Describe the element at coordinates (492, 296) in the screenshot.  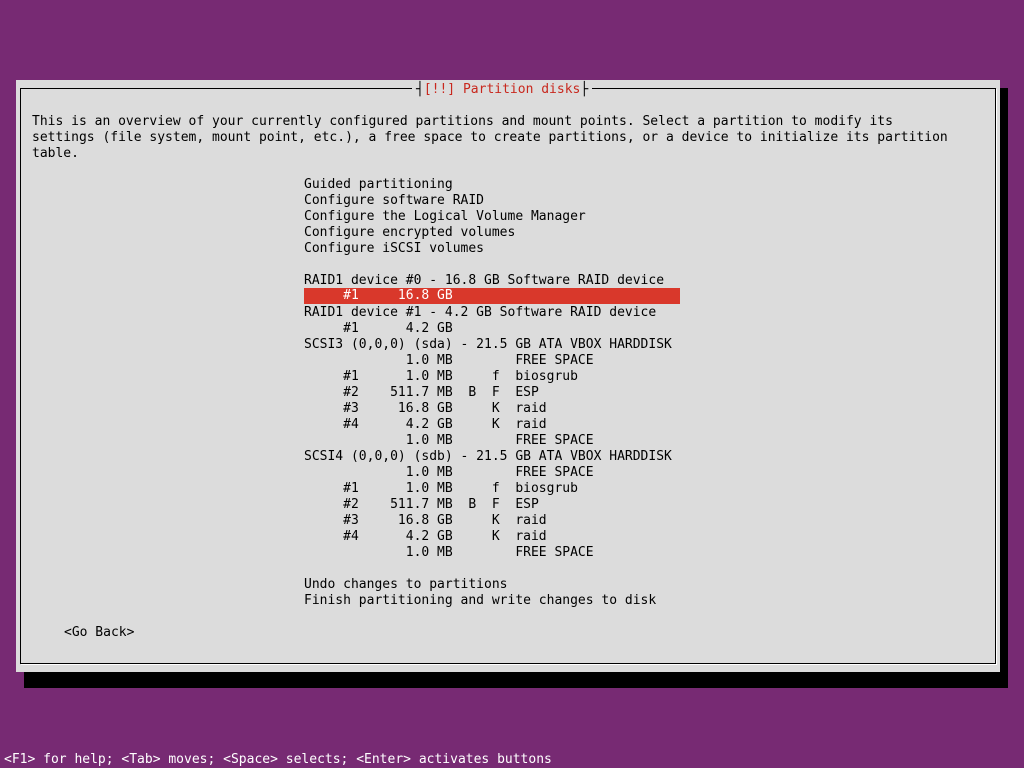
I see `partition-md0-1-selected: #1 16.8 GB` at that location.